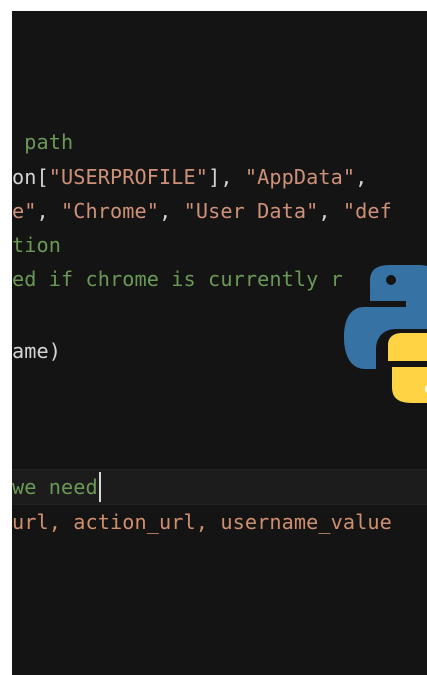  What do you see at coordinates (99, 486) in the screenshot?
I see `text-cursor` at bounding box center [99, 486].